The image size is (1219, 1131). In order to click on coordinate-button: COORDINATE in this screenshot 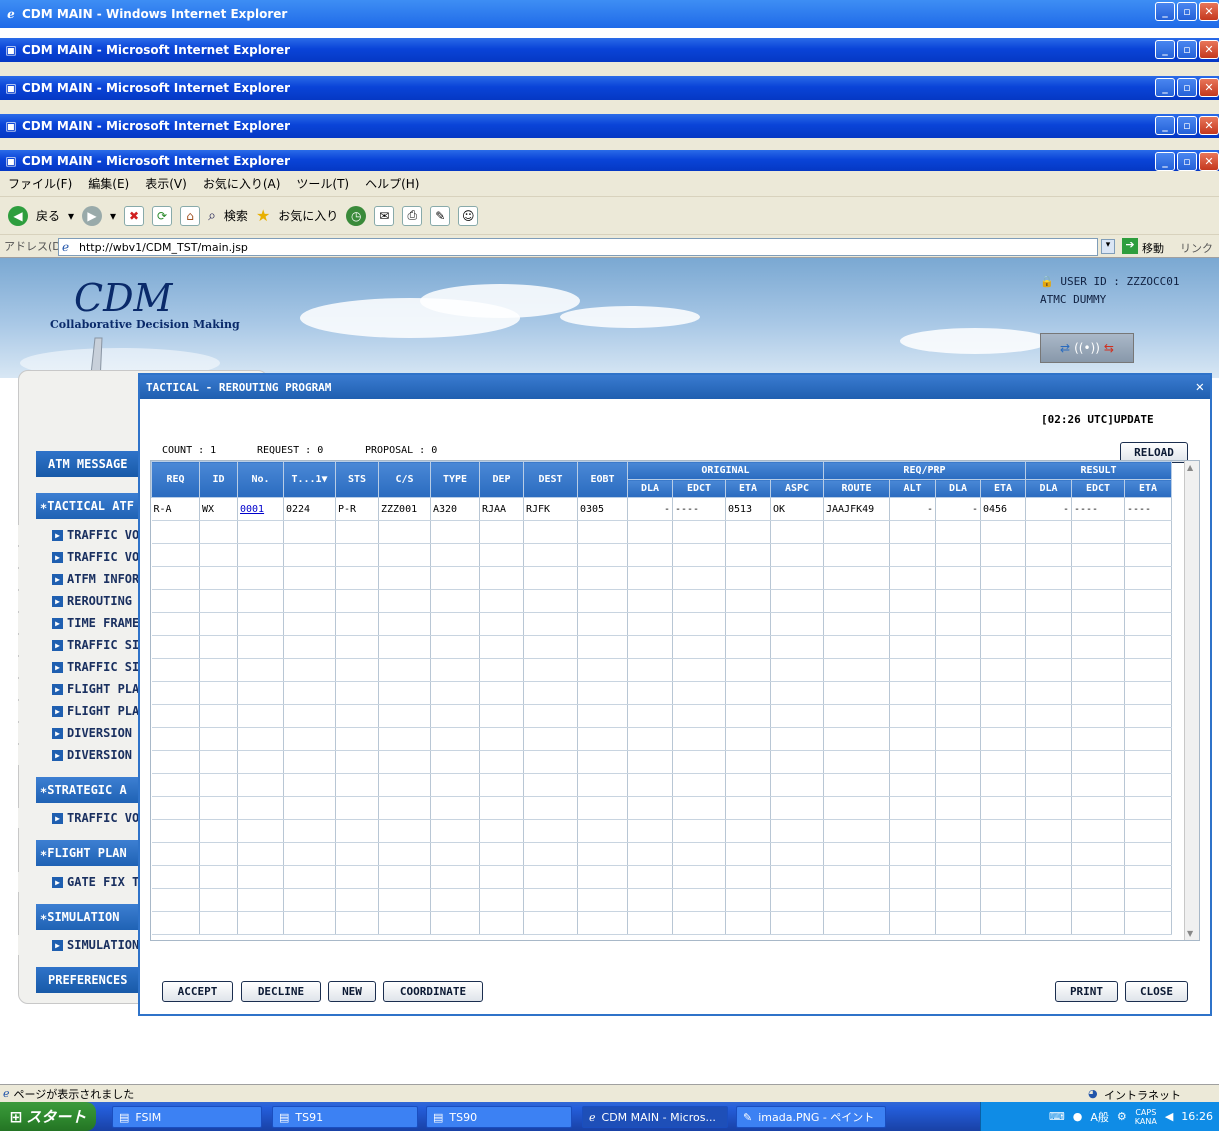, I will do `click(433, 991)`.